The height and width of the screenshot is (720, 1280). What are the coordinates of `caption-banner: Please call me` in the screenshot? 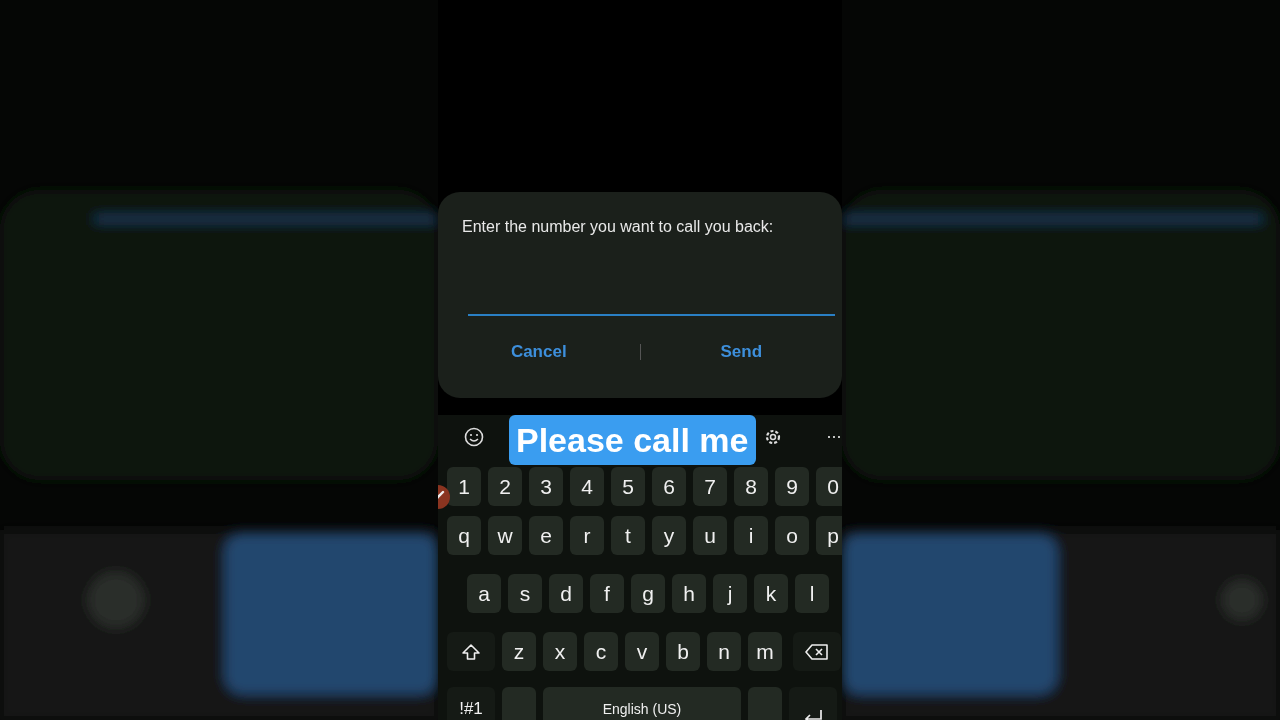 It's located at (632, 440).